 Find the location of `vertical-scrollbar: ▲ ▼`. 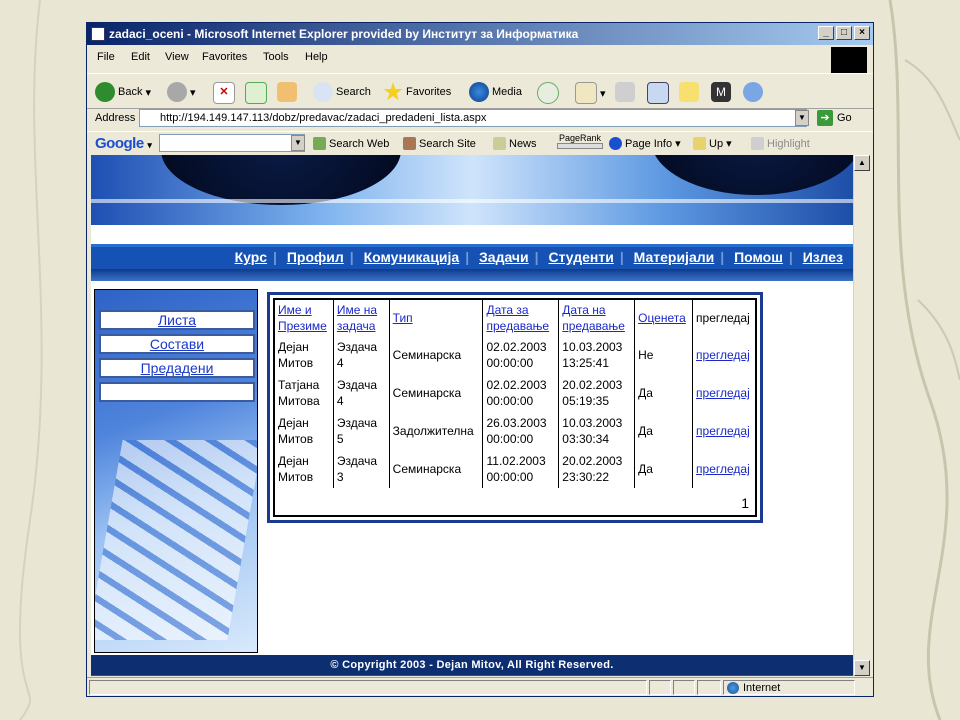

vertical-scrollbar: ▲ ▼ is located at coordinates (861, 415).